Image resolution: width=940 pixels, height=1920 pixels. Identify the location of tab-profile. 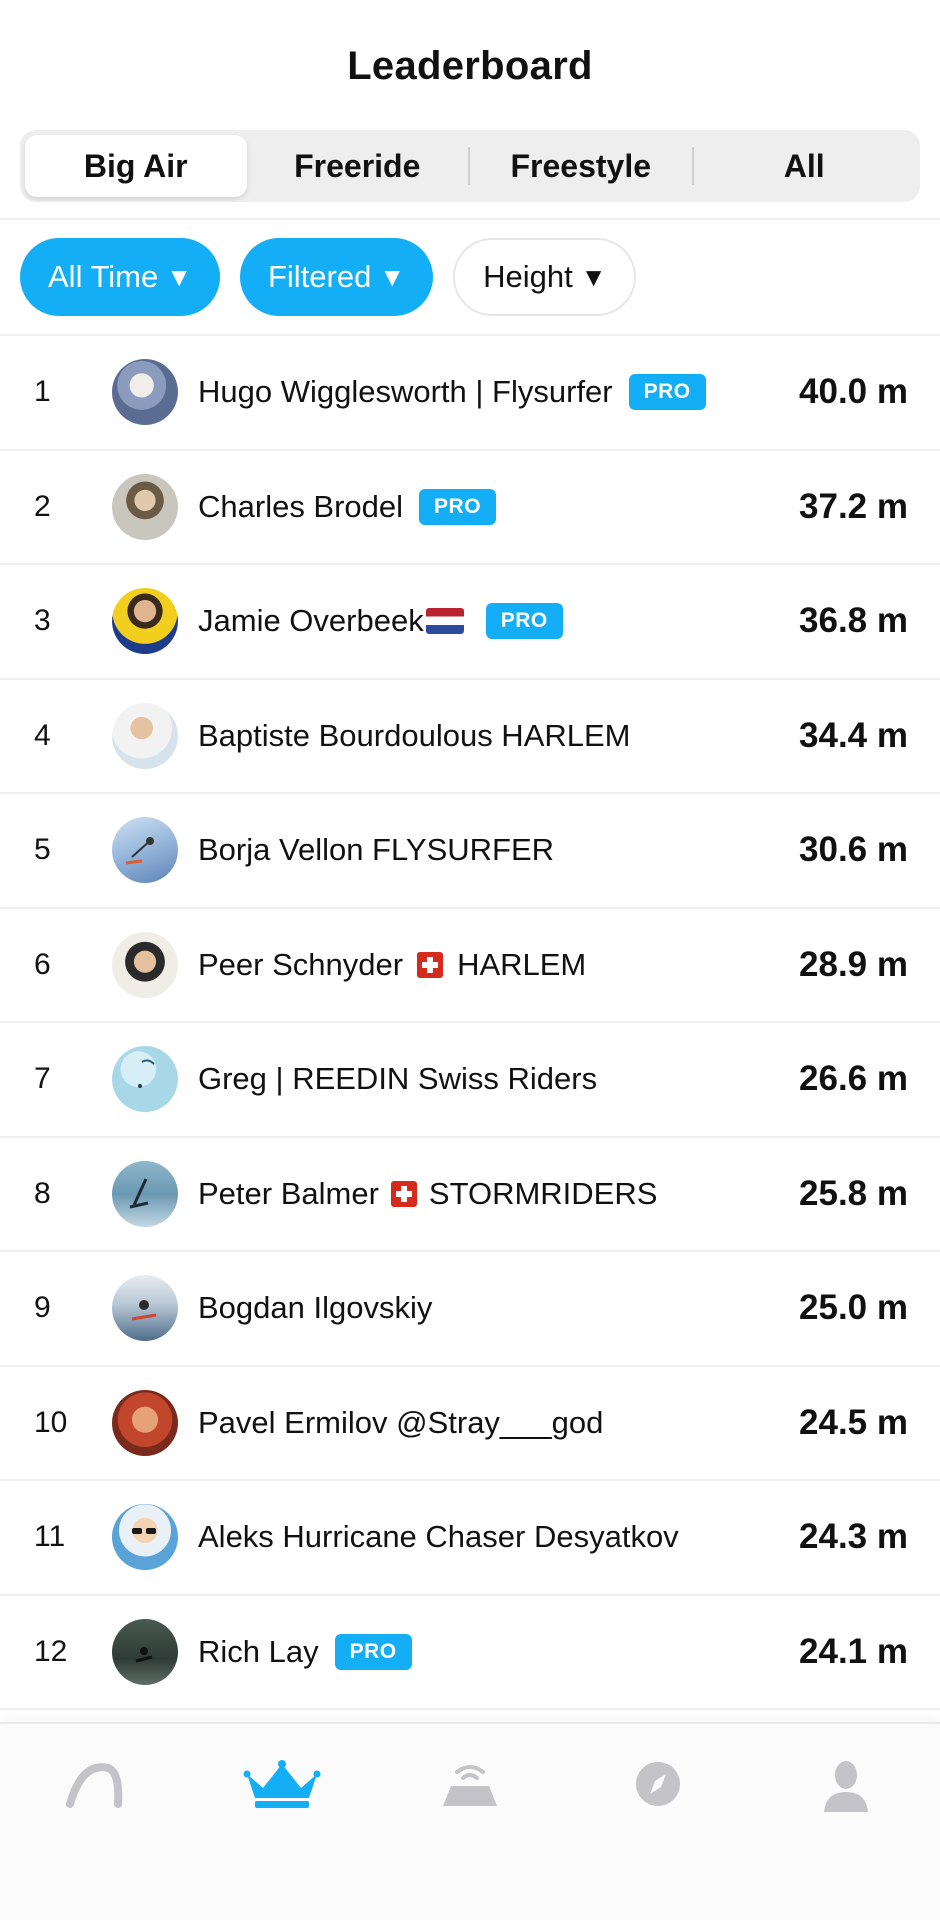
(846, 1793).